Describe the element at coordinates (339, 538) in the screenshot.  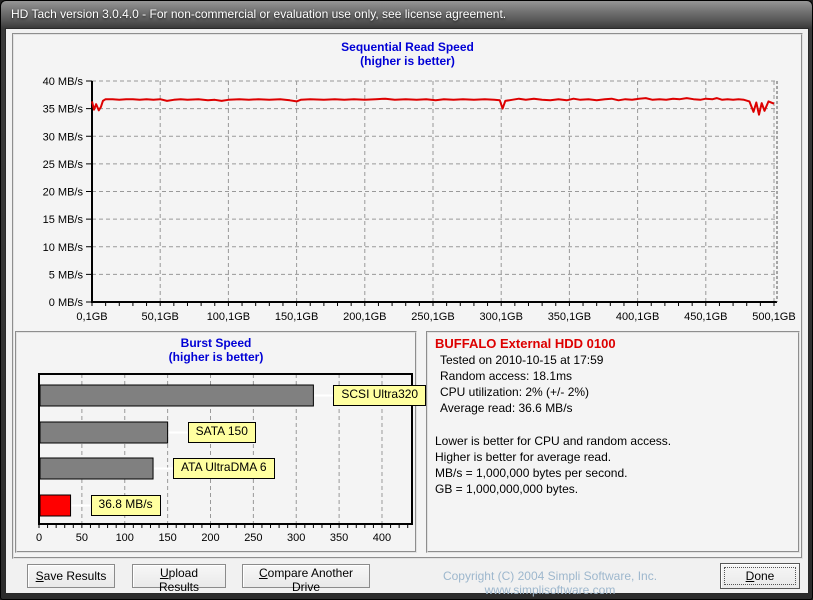
I see `burst-x-tick-label: 350` at that location.